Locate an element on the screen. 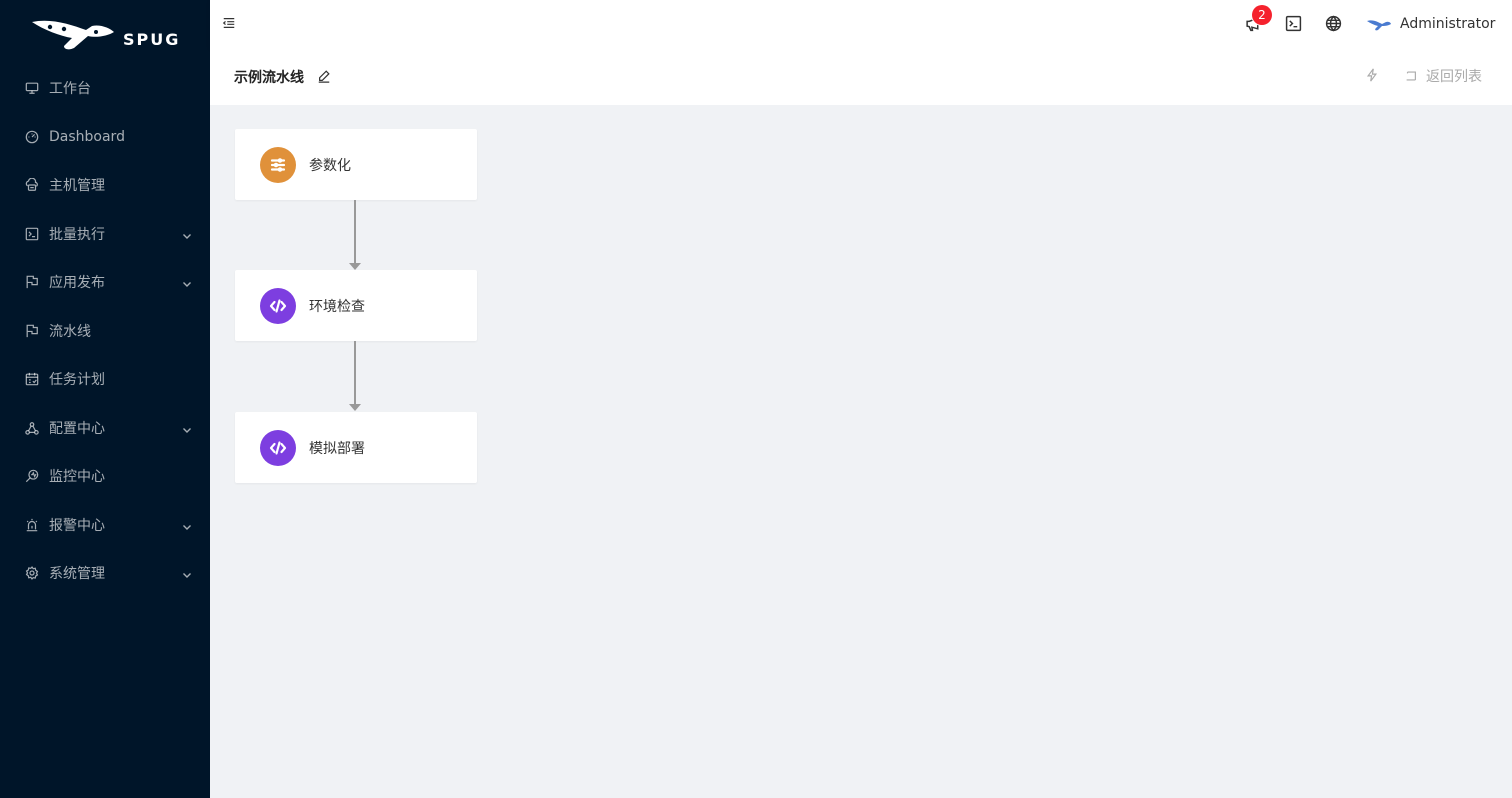  brand-name: SPUG is located at coordinates (152, 39).